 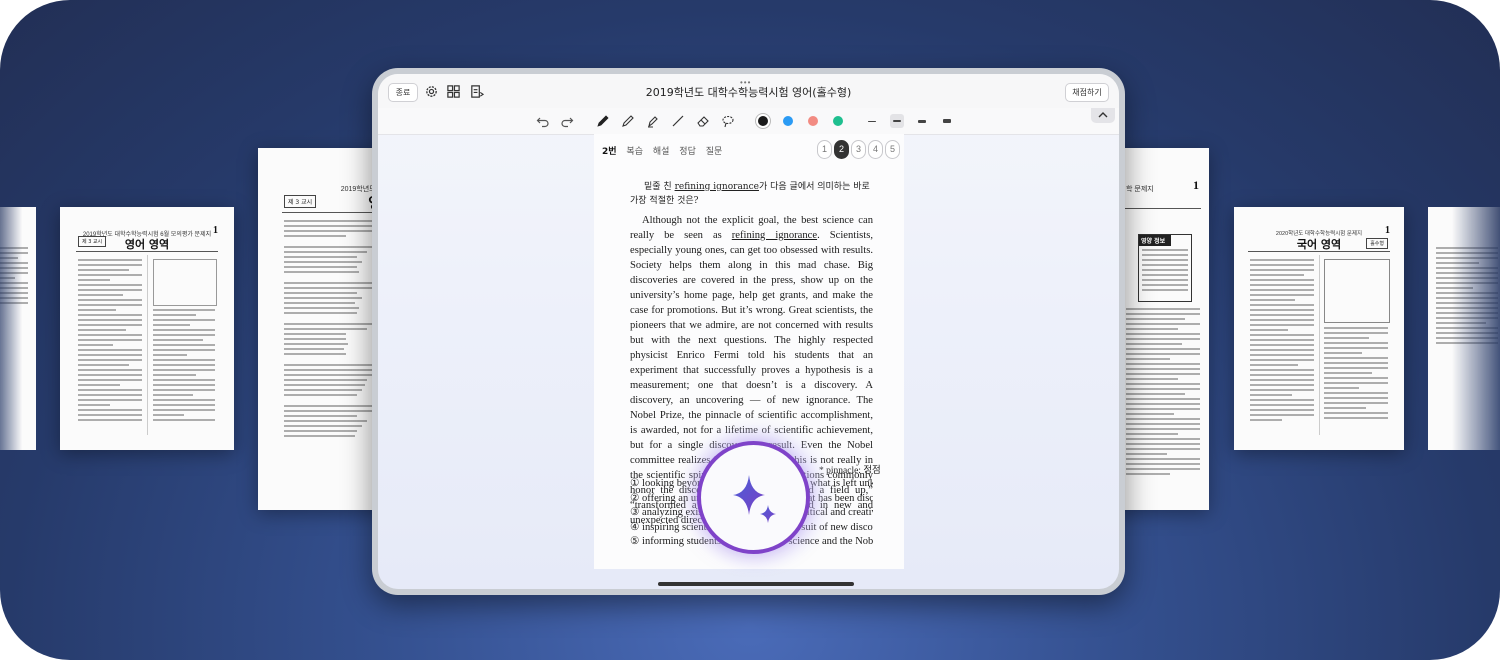 What do you see at coordinates (1155, 240) in the screenshot?
I see `nutrition-box-title: 영양 정보` at bounding box center [1155, 240].